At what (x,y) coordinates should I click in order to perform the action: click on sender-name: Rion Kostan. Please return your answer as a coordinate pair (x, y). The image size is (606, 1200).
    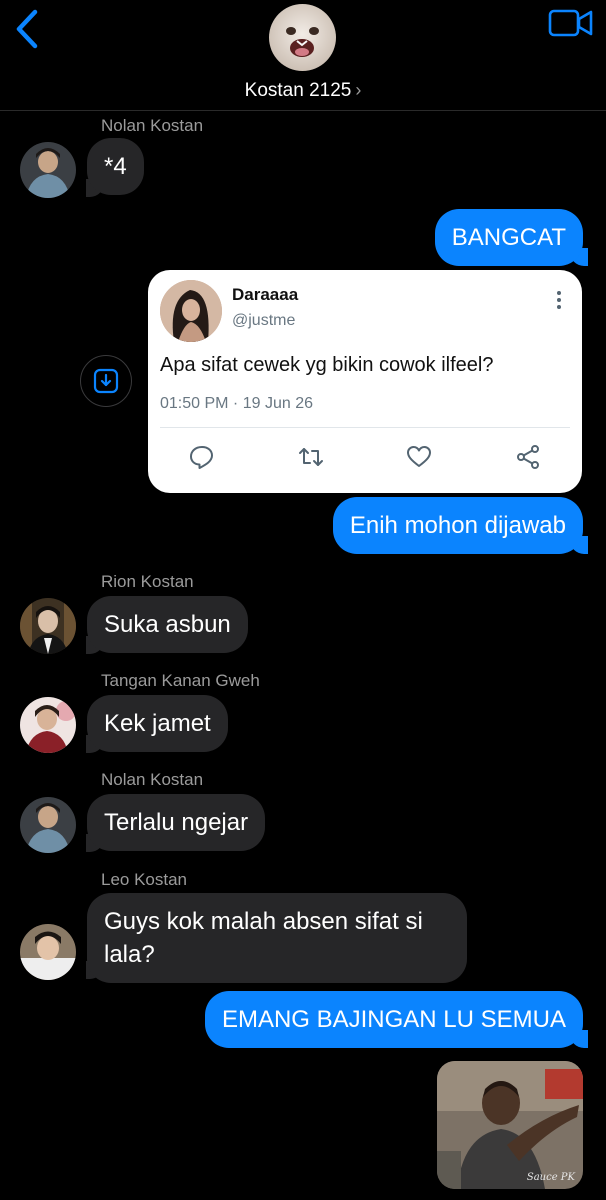
    Looking at the image, I should click on (147, 581).